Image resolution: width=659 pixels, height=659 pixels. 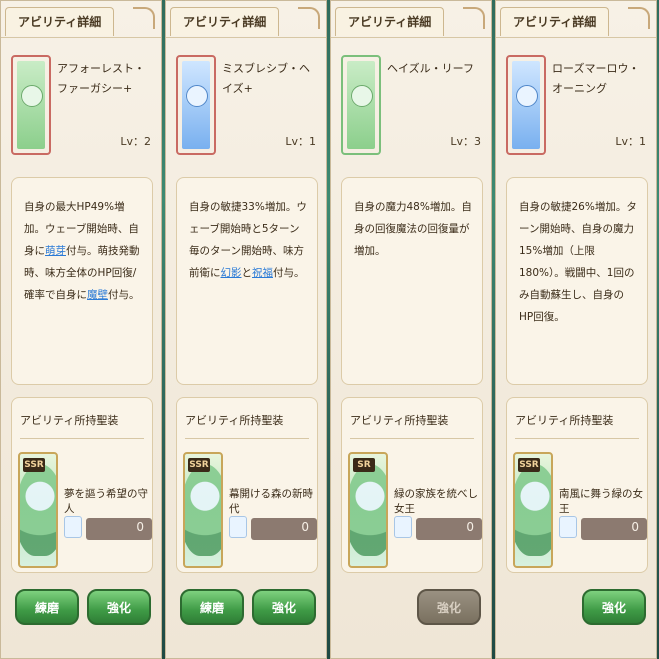 What do you see at coordinates (81, 105) in the screenshot?
I see `ability-info: アフォーレスト・ファーガシー+ Lv：2` at bounding box center [81, 105].